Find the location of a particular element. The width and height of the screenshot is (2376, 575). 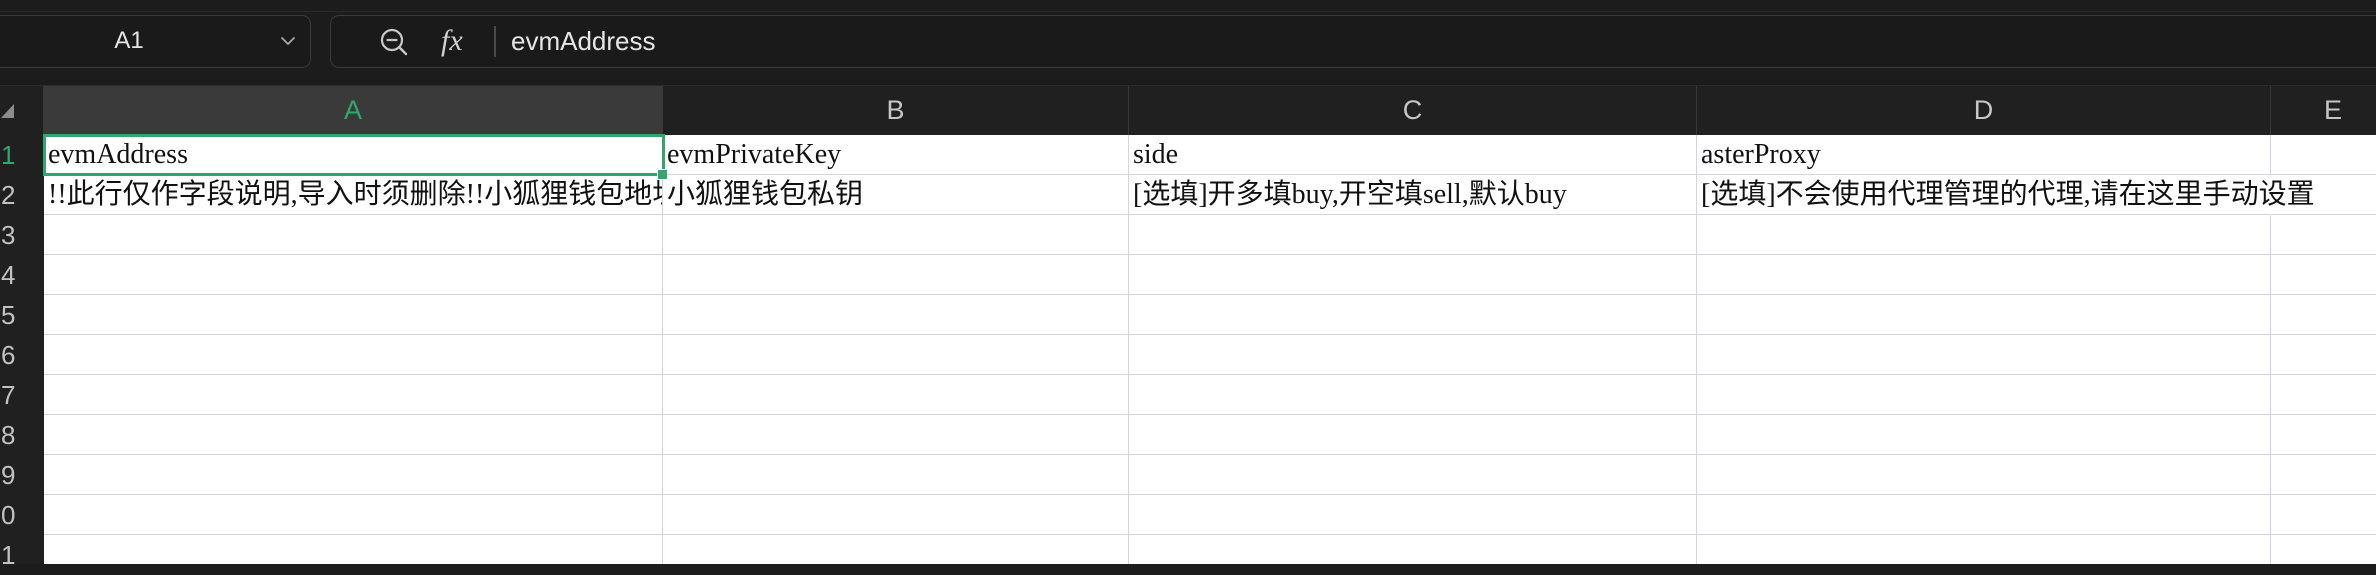

fill-handle is located at coordinates (662, 174).